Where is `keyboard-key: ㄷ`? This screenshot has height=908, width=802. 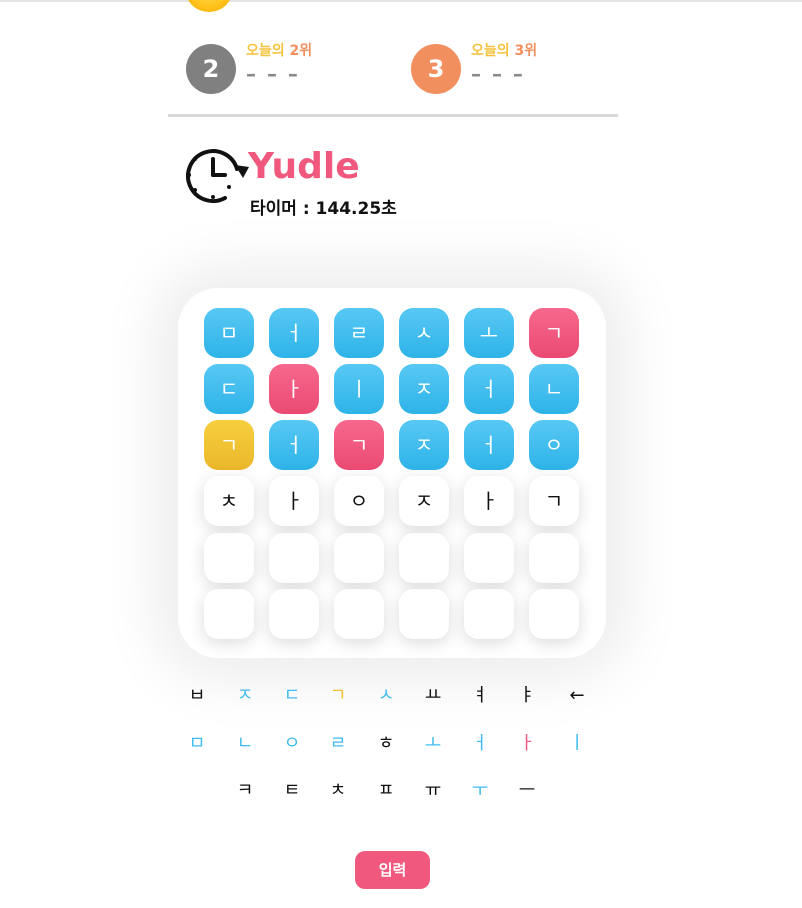
keyboard-key: ㄷ is located at coordinates (292, 696).